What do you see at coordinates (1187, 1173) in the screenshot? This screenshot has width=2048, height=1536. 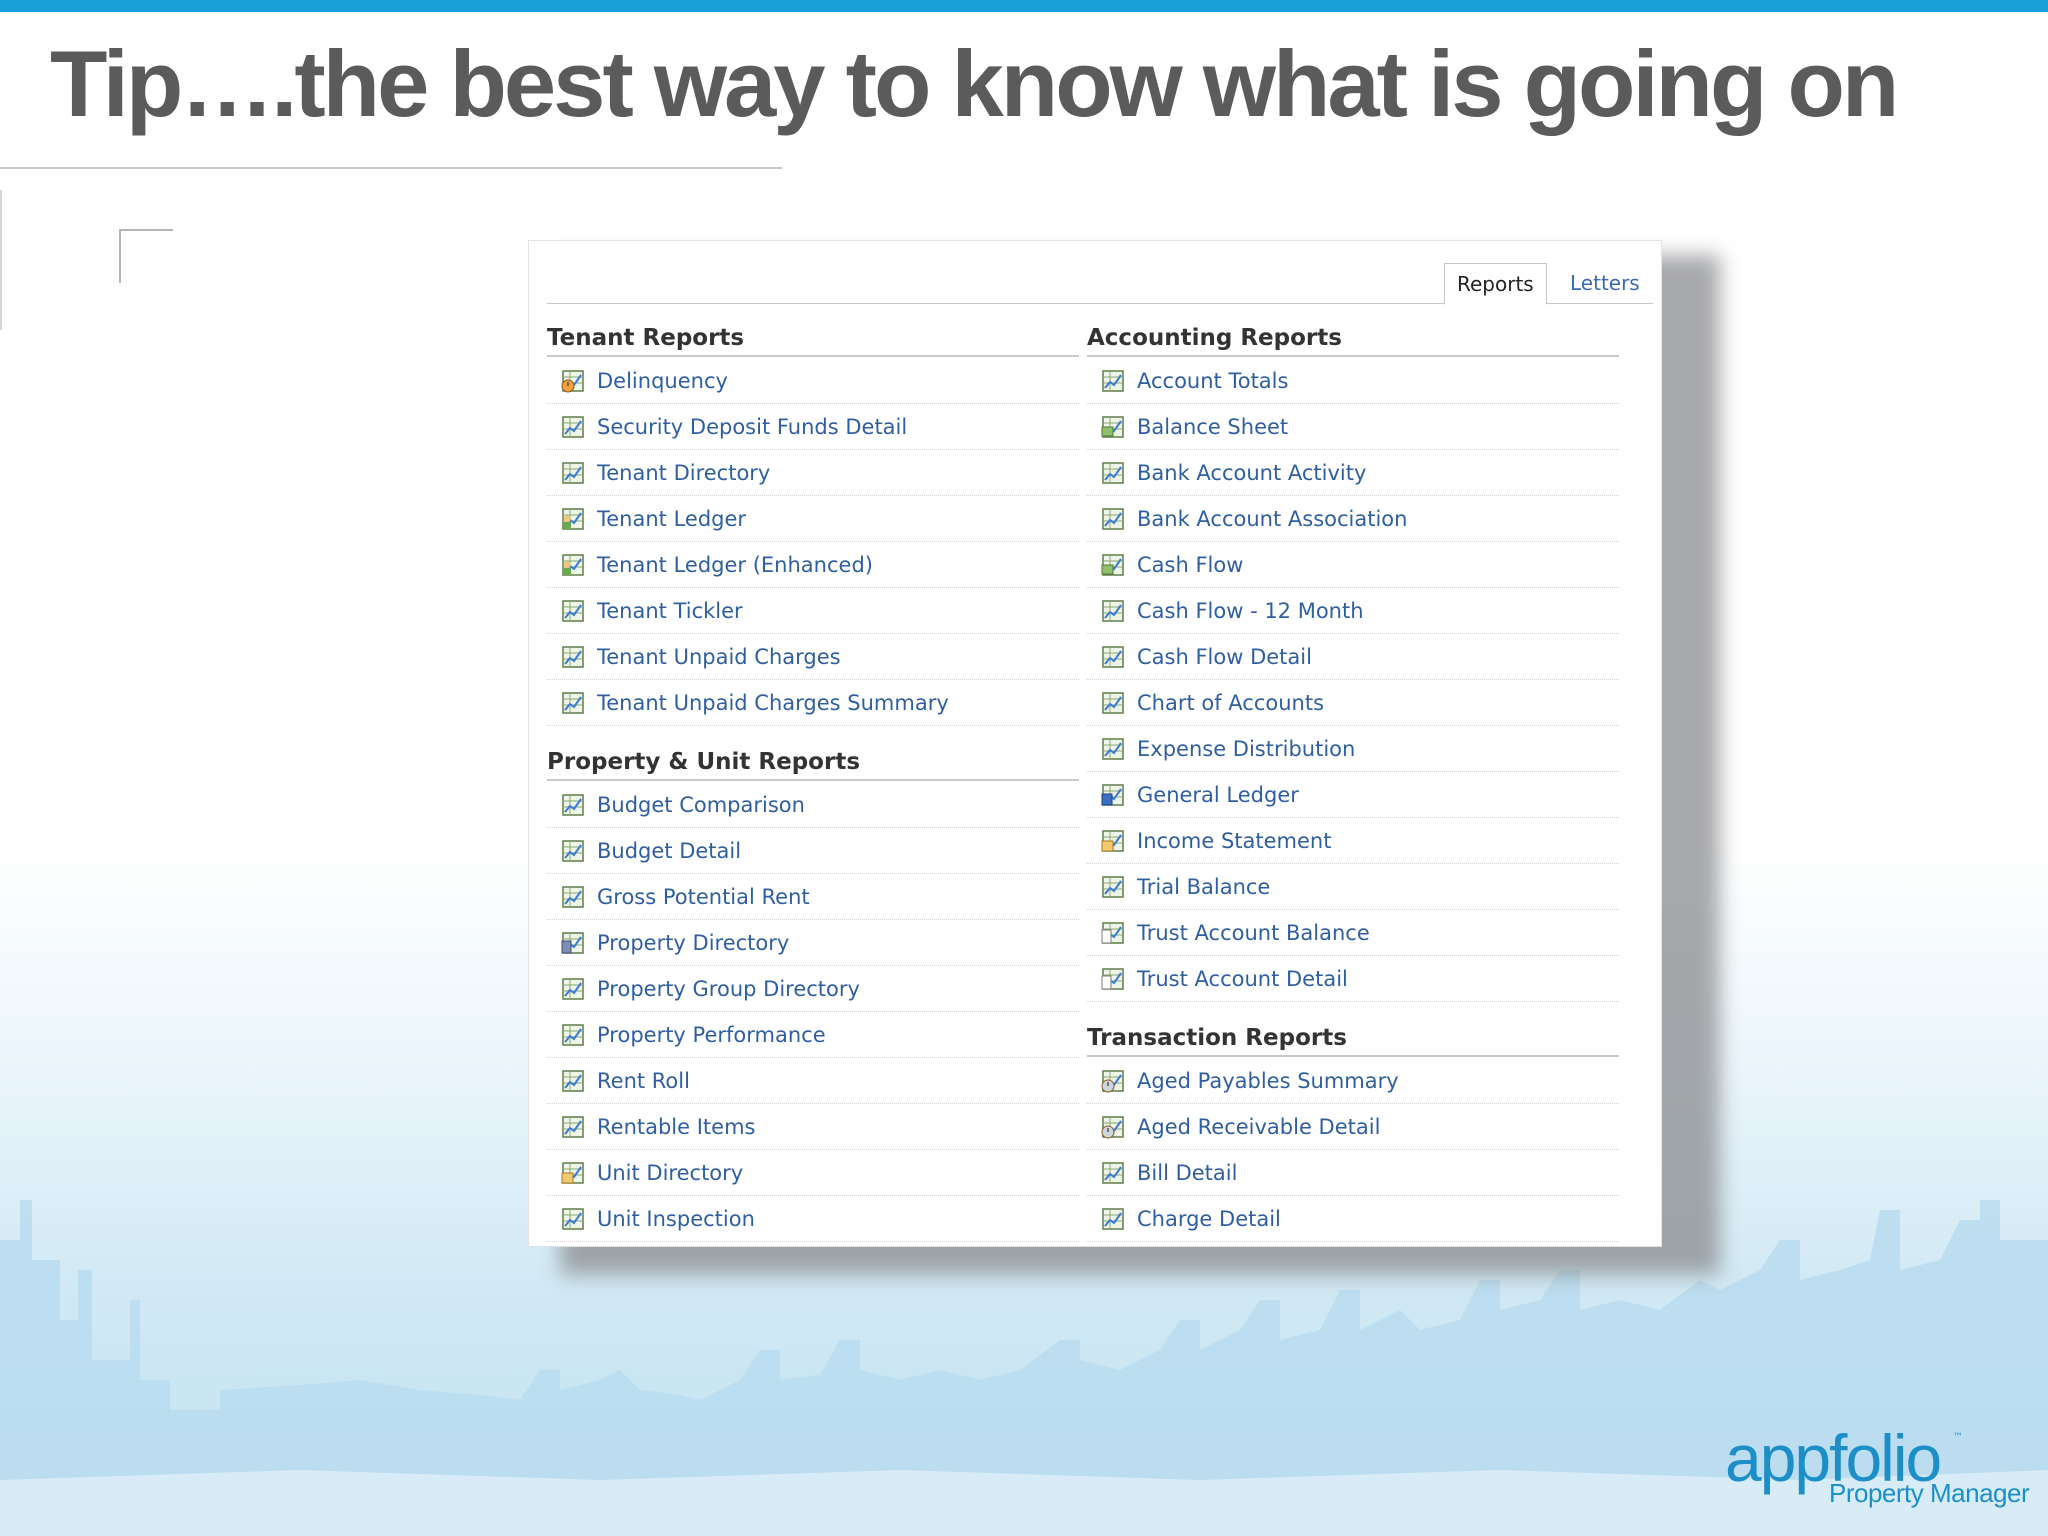 I see `report-link: Bill Detail` at bounding box center [1187, 1173].